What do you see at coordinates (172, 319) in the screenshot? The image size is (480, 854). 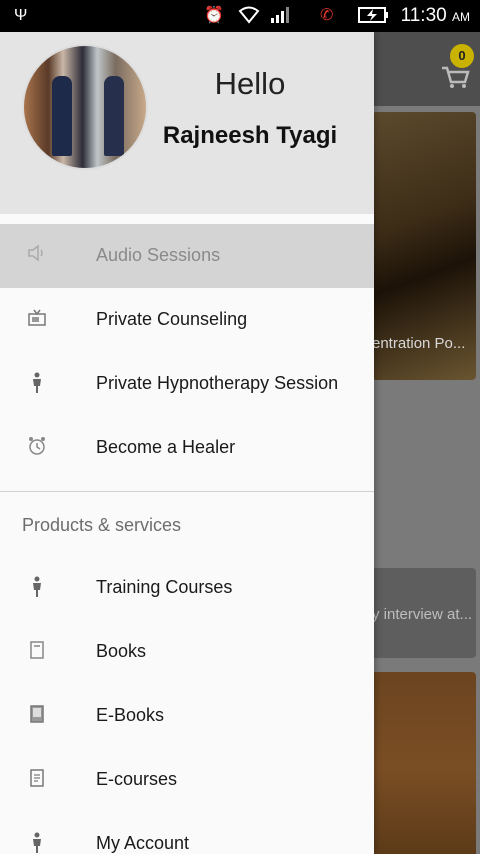 I see `menu-item-label: Private Counseling` at bounding box center [172, 319].